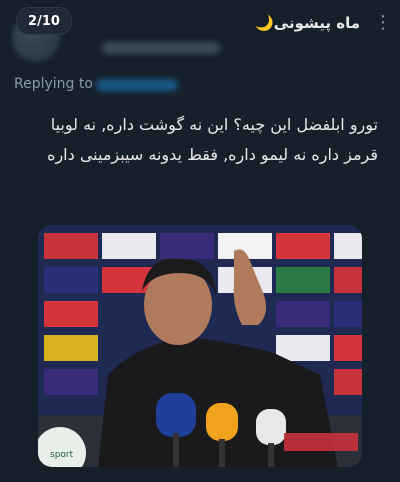 Image resolution: width=400 pixels, height=482 pixels. Describe the element at coordinates (321, 442) in the screenshot. I see `tv-overlay` at that location.